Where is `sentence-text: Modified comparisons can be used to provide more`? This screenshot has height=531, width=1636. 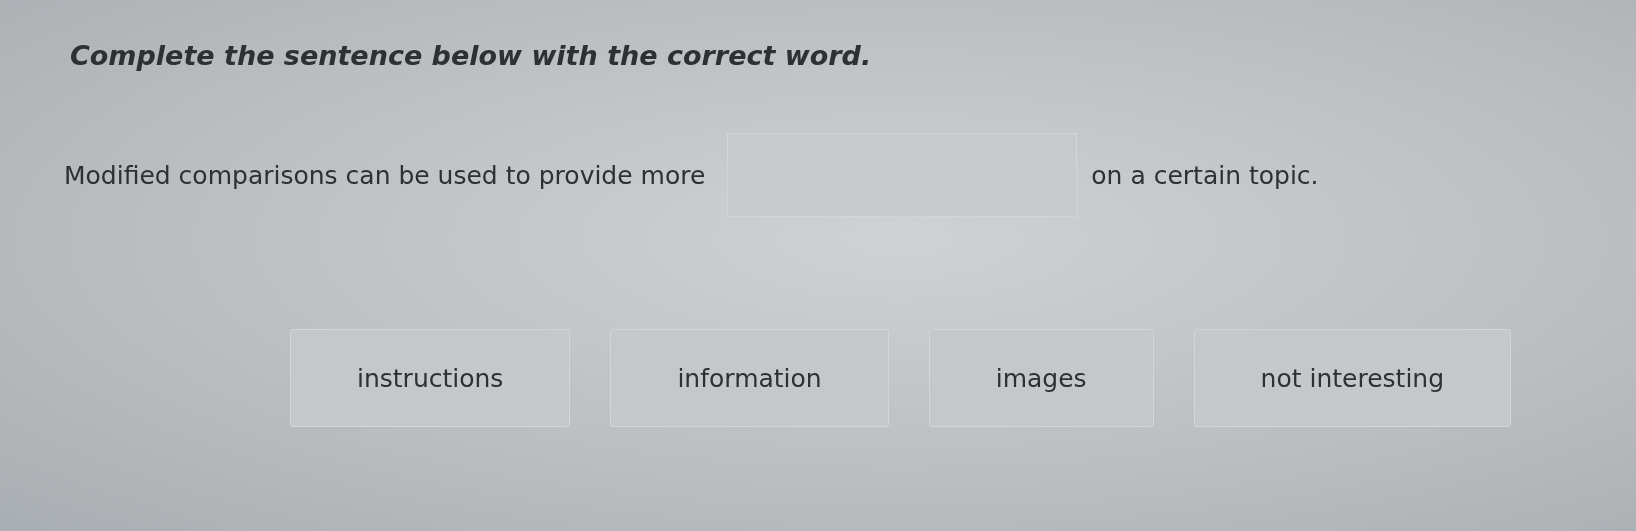 sentence-text: Modified comparisons can be used to provide more is located at coordinates (385, 175).